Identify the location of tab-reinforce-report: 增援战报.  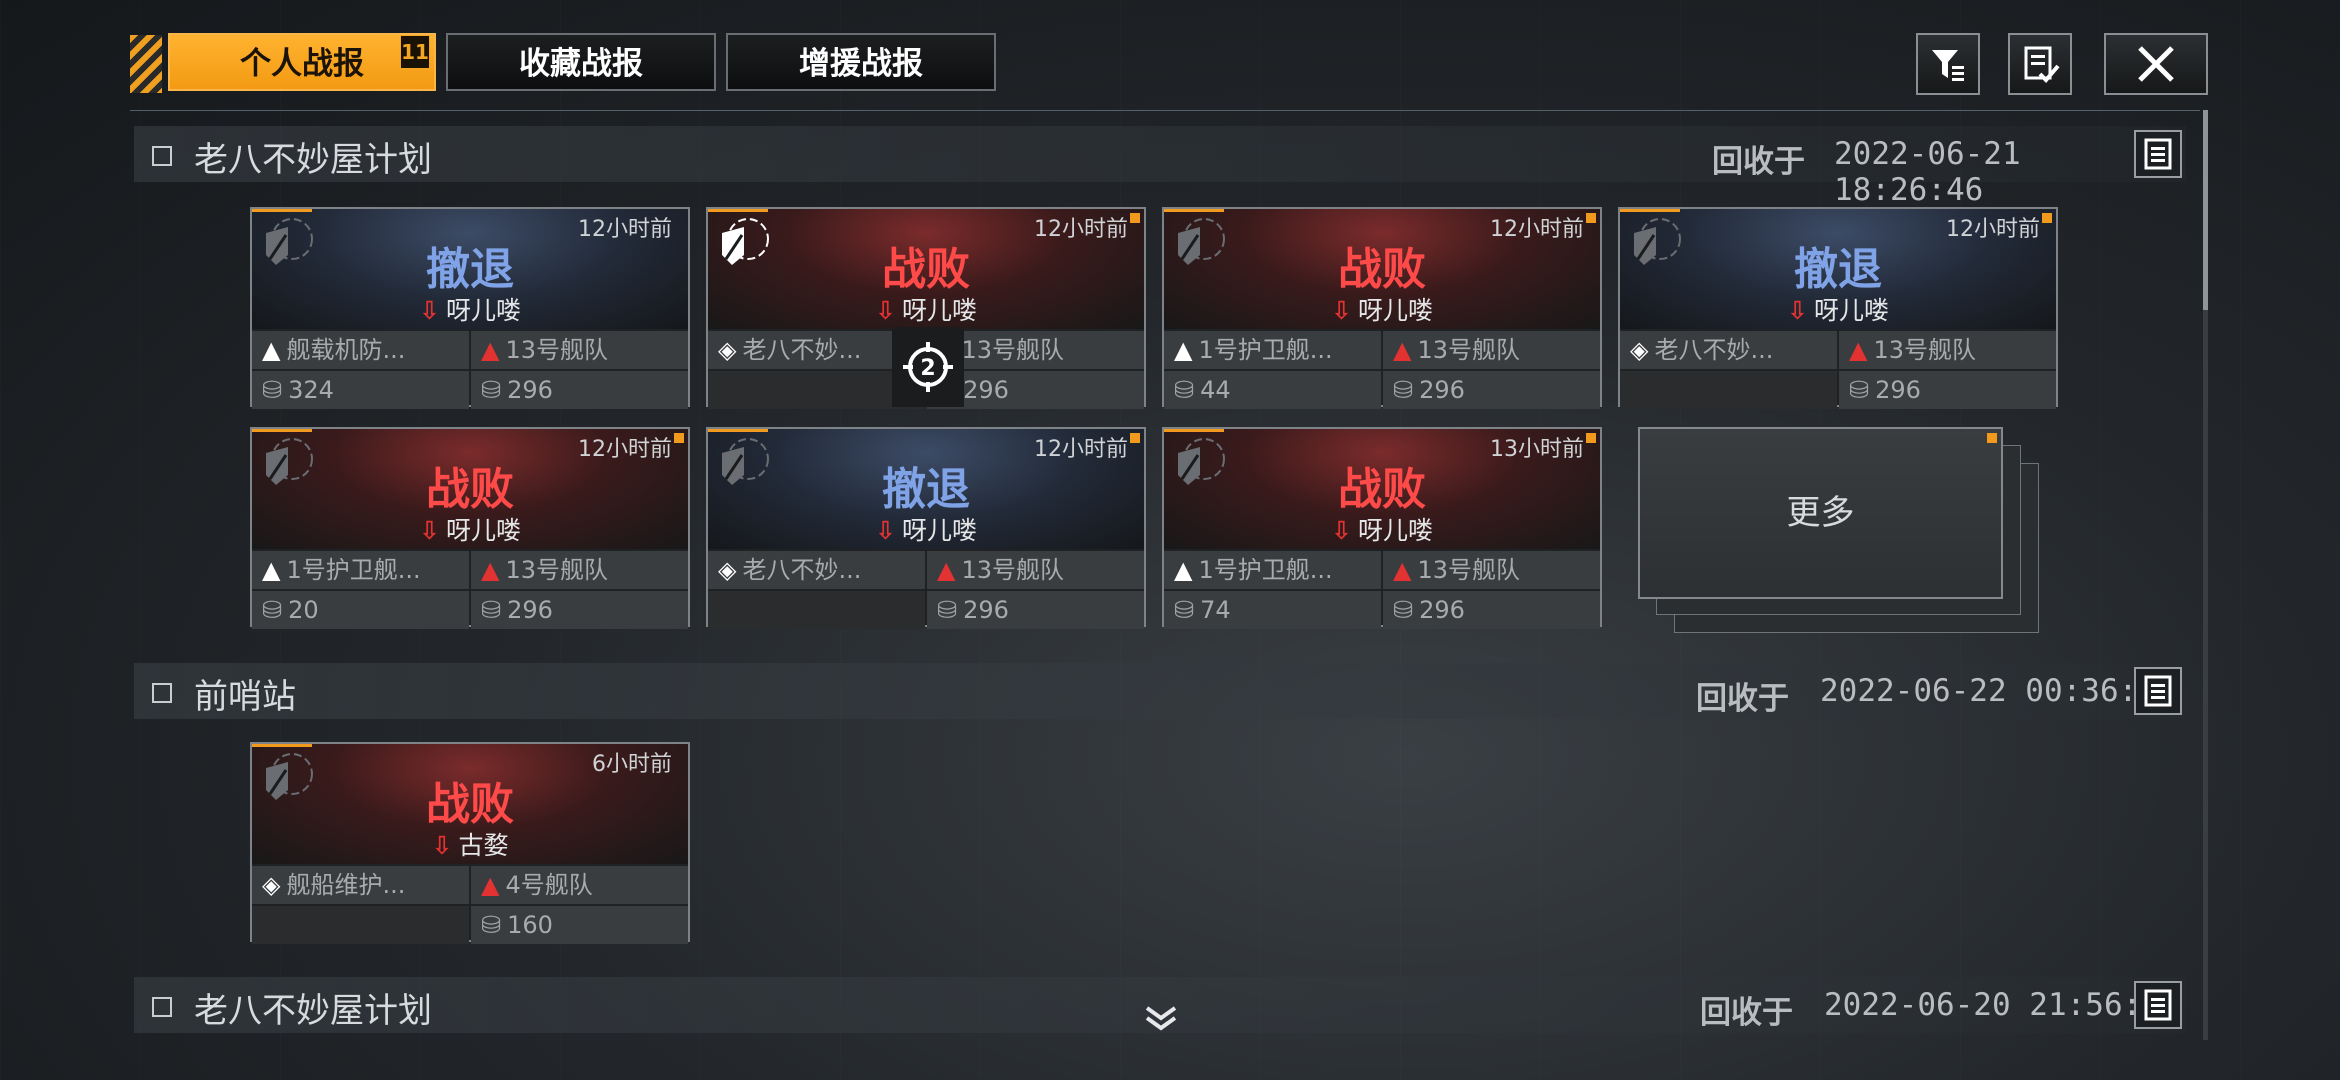
(861, 62).